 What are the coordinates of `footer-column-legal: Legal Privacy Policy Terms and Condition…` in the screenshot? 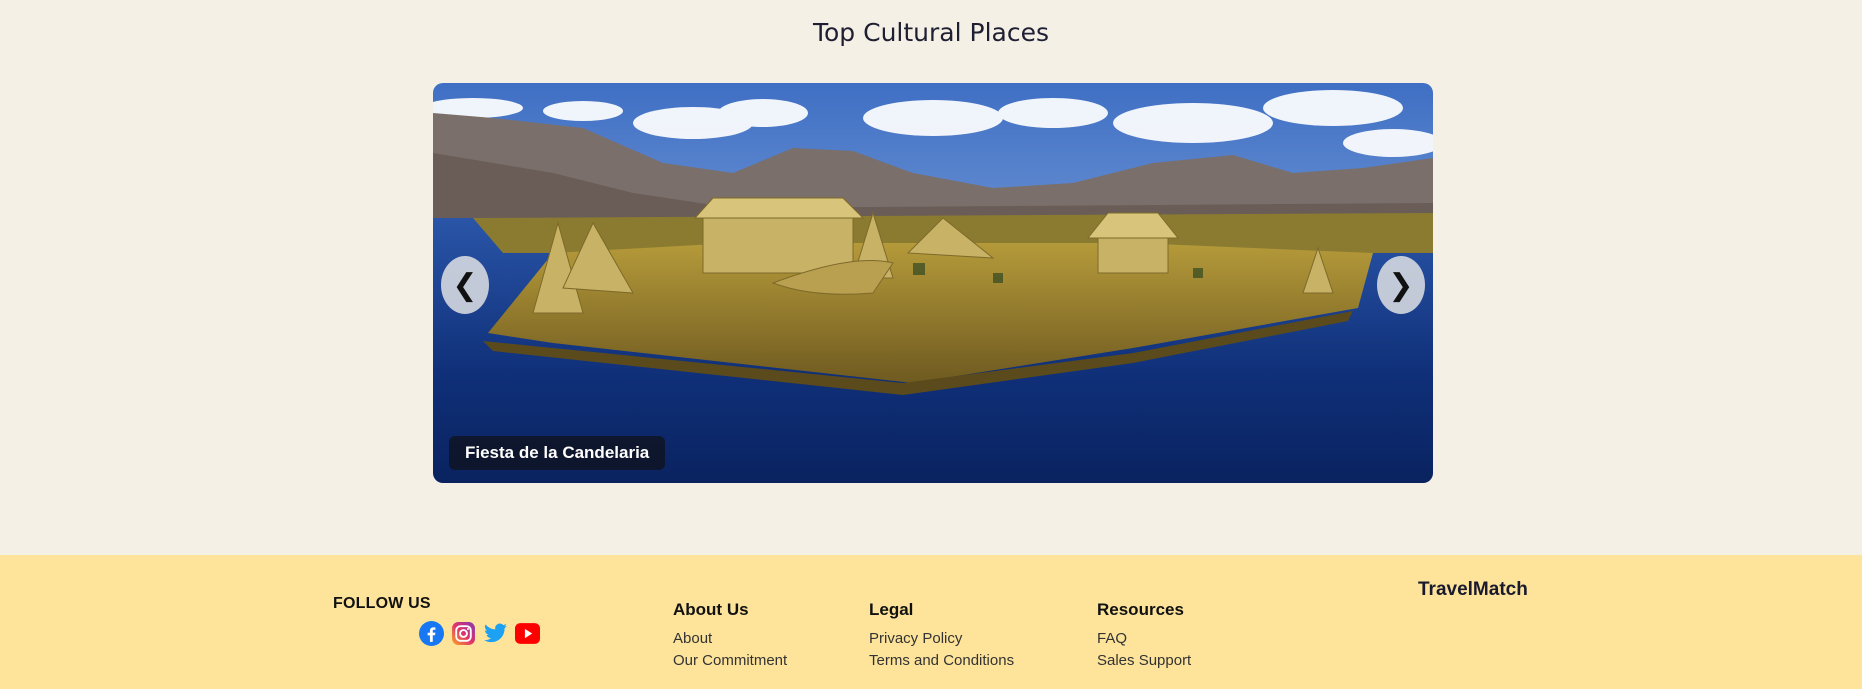 It's located at (941, 636).